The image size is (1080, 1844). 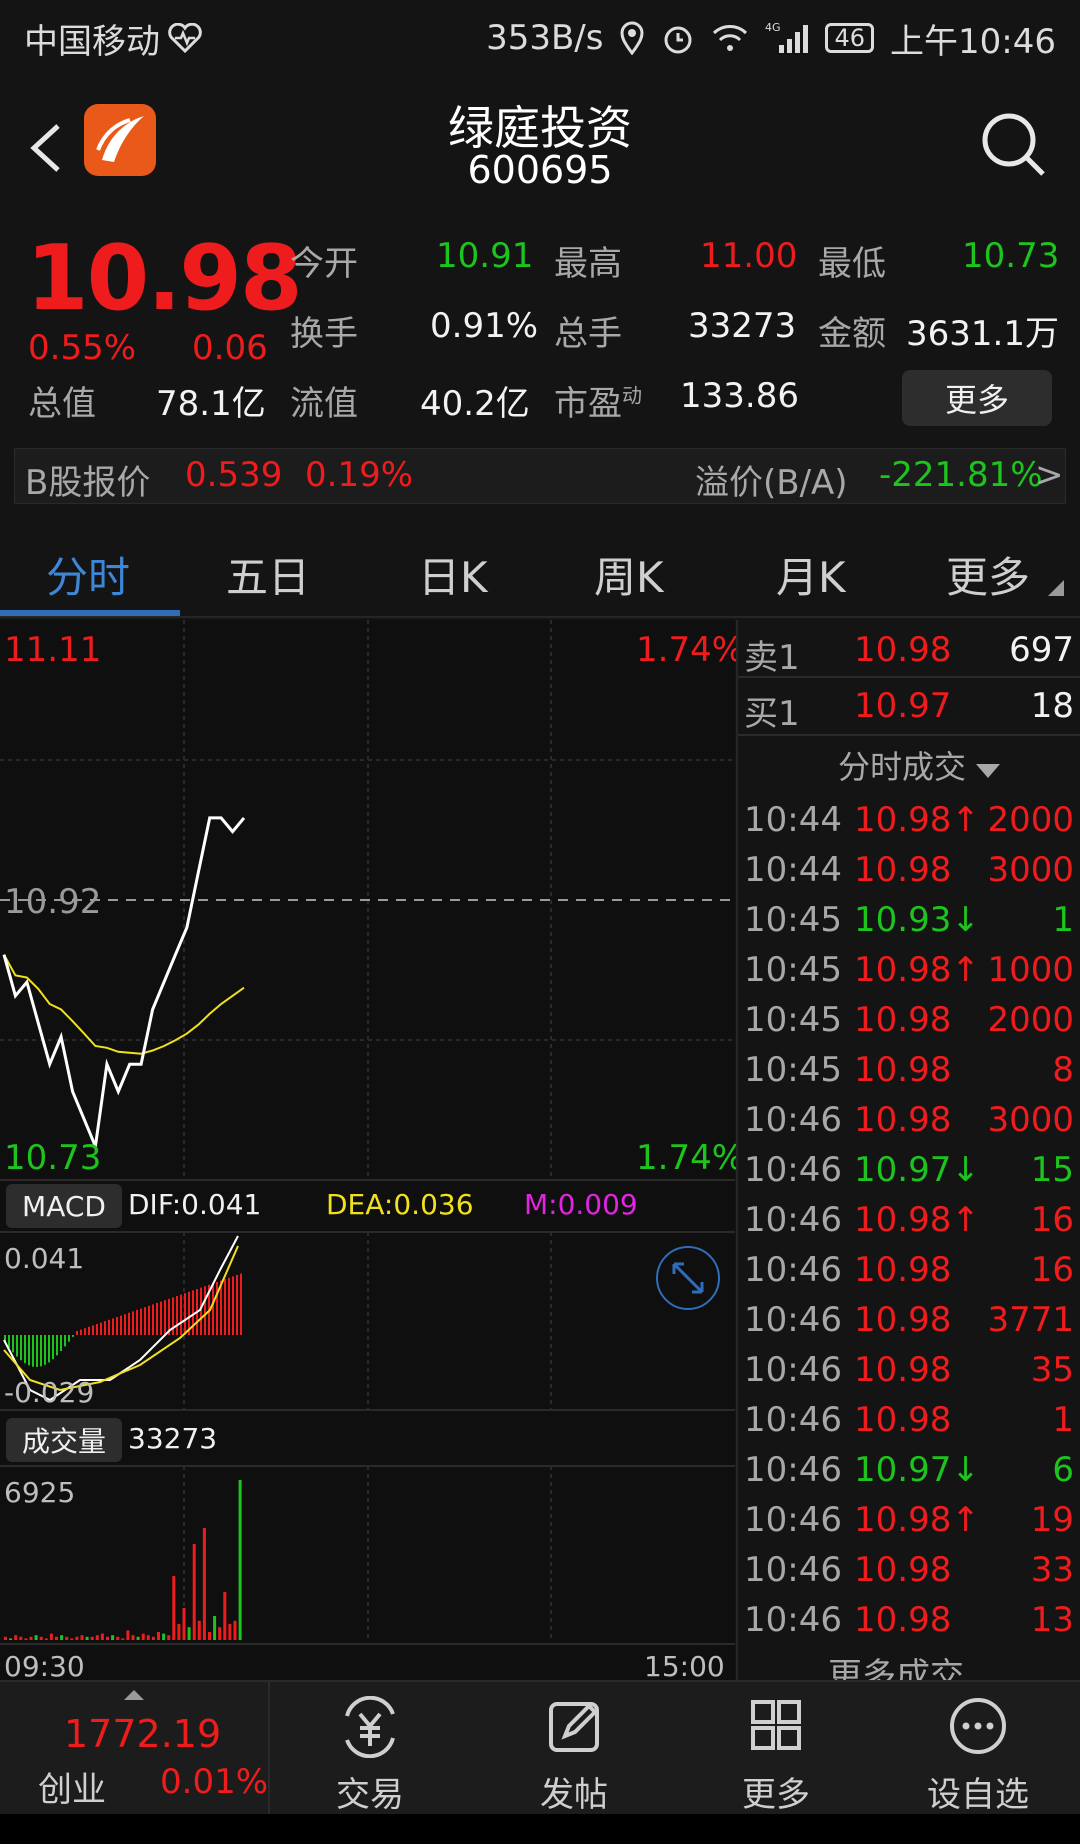 I want to click on tick-price: 10.97↓, so click(x=917, y=1170).